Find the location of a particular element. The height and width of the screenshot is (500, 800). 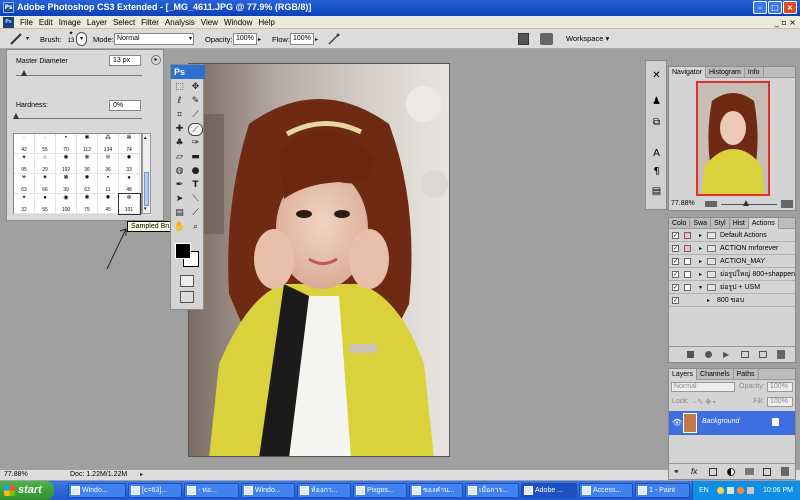

zoom-level: 77.88% is located at coordinates (16, 475).